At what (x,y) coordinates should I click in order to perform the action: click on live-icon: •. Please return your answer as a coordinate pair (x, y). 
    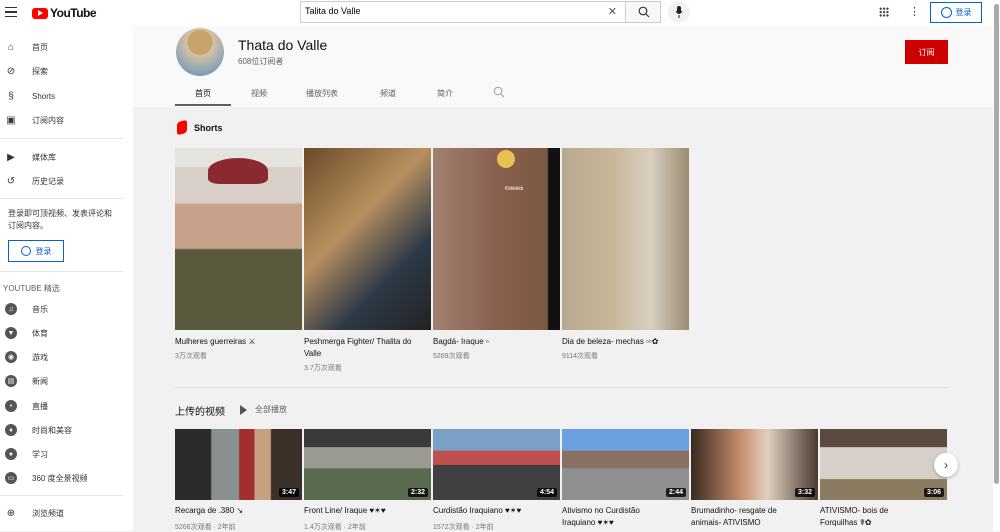
    Looking at the image, I should click on (11, 406).